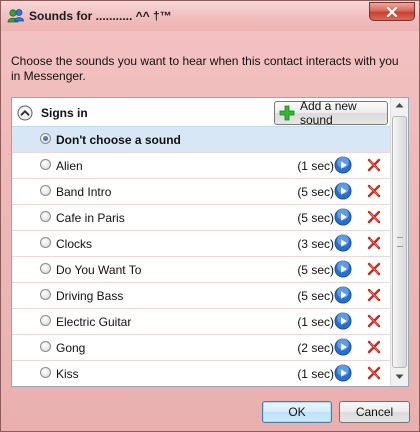 The image size is (420, 432). What do you see at coordinates (25, 113) in the screenshot?
I see `chevron-up-icon` at bounding box center [25, 113].